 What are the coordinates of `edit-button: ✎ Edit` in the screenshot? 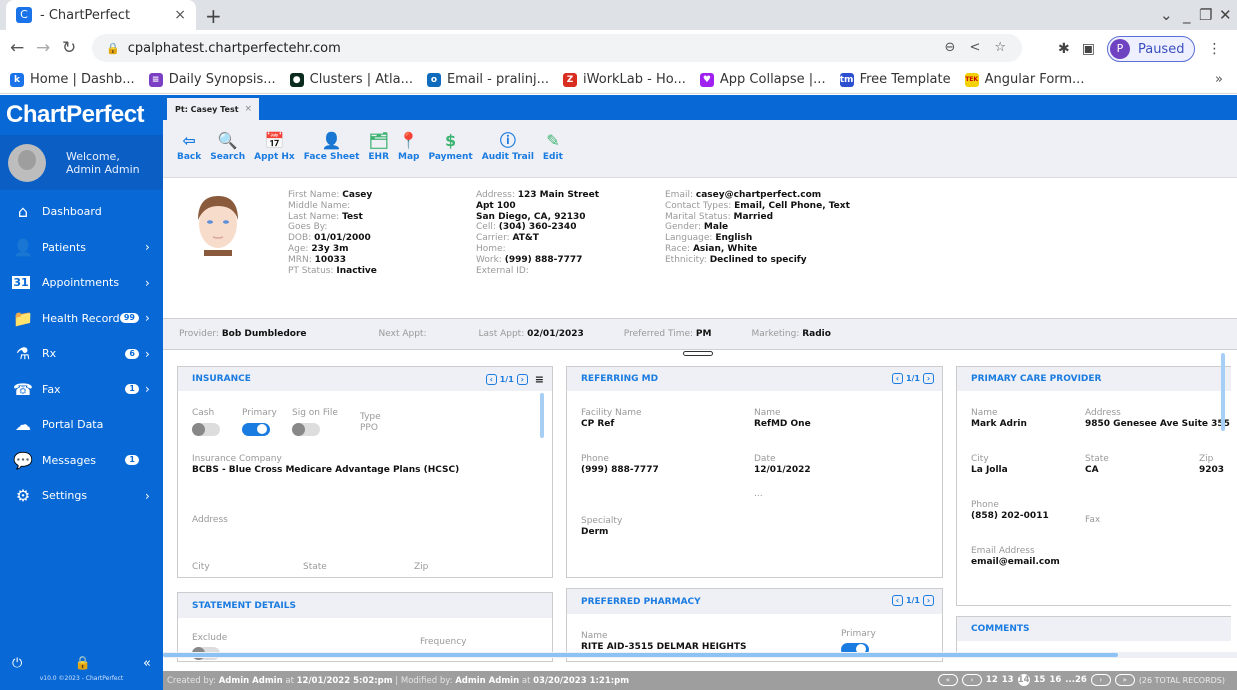 It's located at (553, 146).